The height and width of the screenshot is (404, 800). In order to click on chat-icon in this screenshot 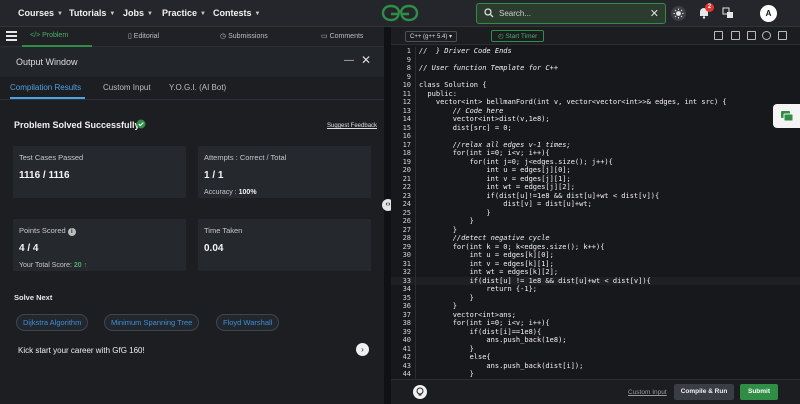, I will do `click(787, 116)`.